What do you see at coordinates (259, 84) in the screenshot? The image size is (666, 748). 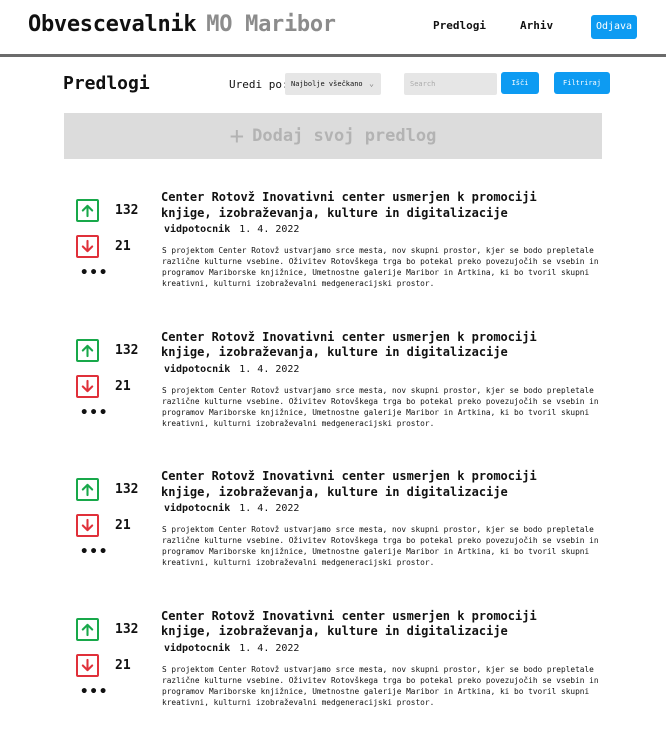 I see `sort-label: Uredi po:` at bounding box center [259, 84].